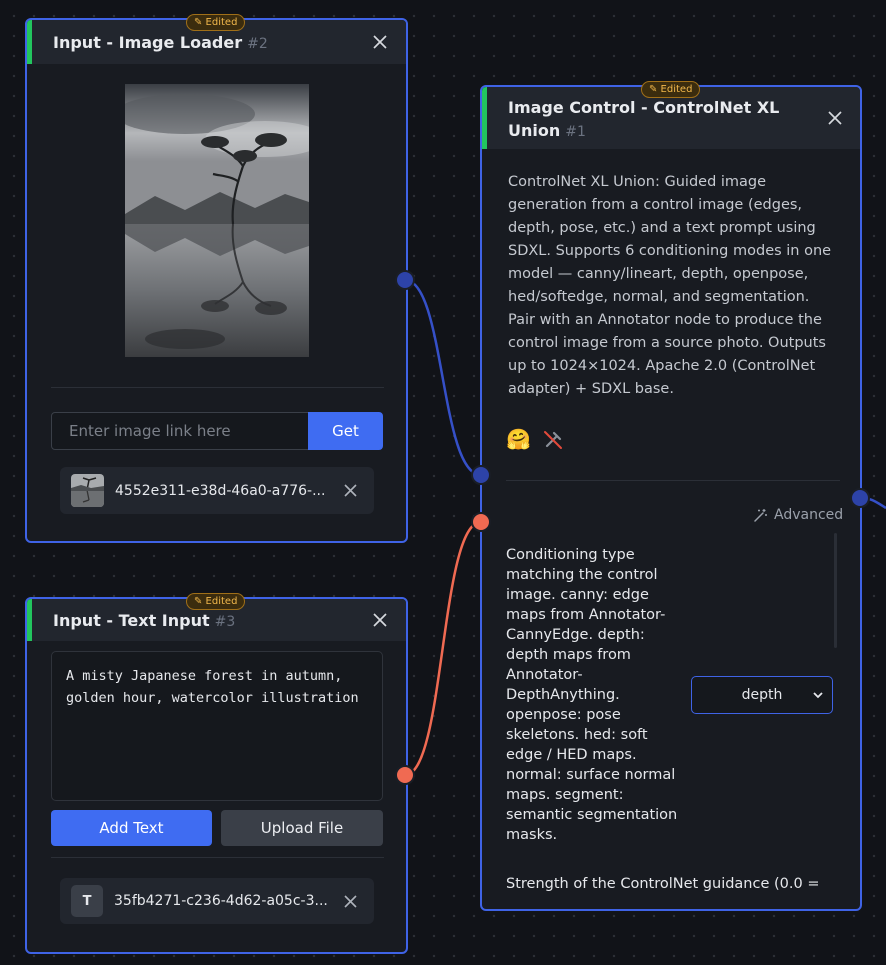 The width and height of the screenshot is (886, 965). I want to click on text-input-port, so click(481, 522).